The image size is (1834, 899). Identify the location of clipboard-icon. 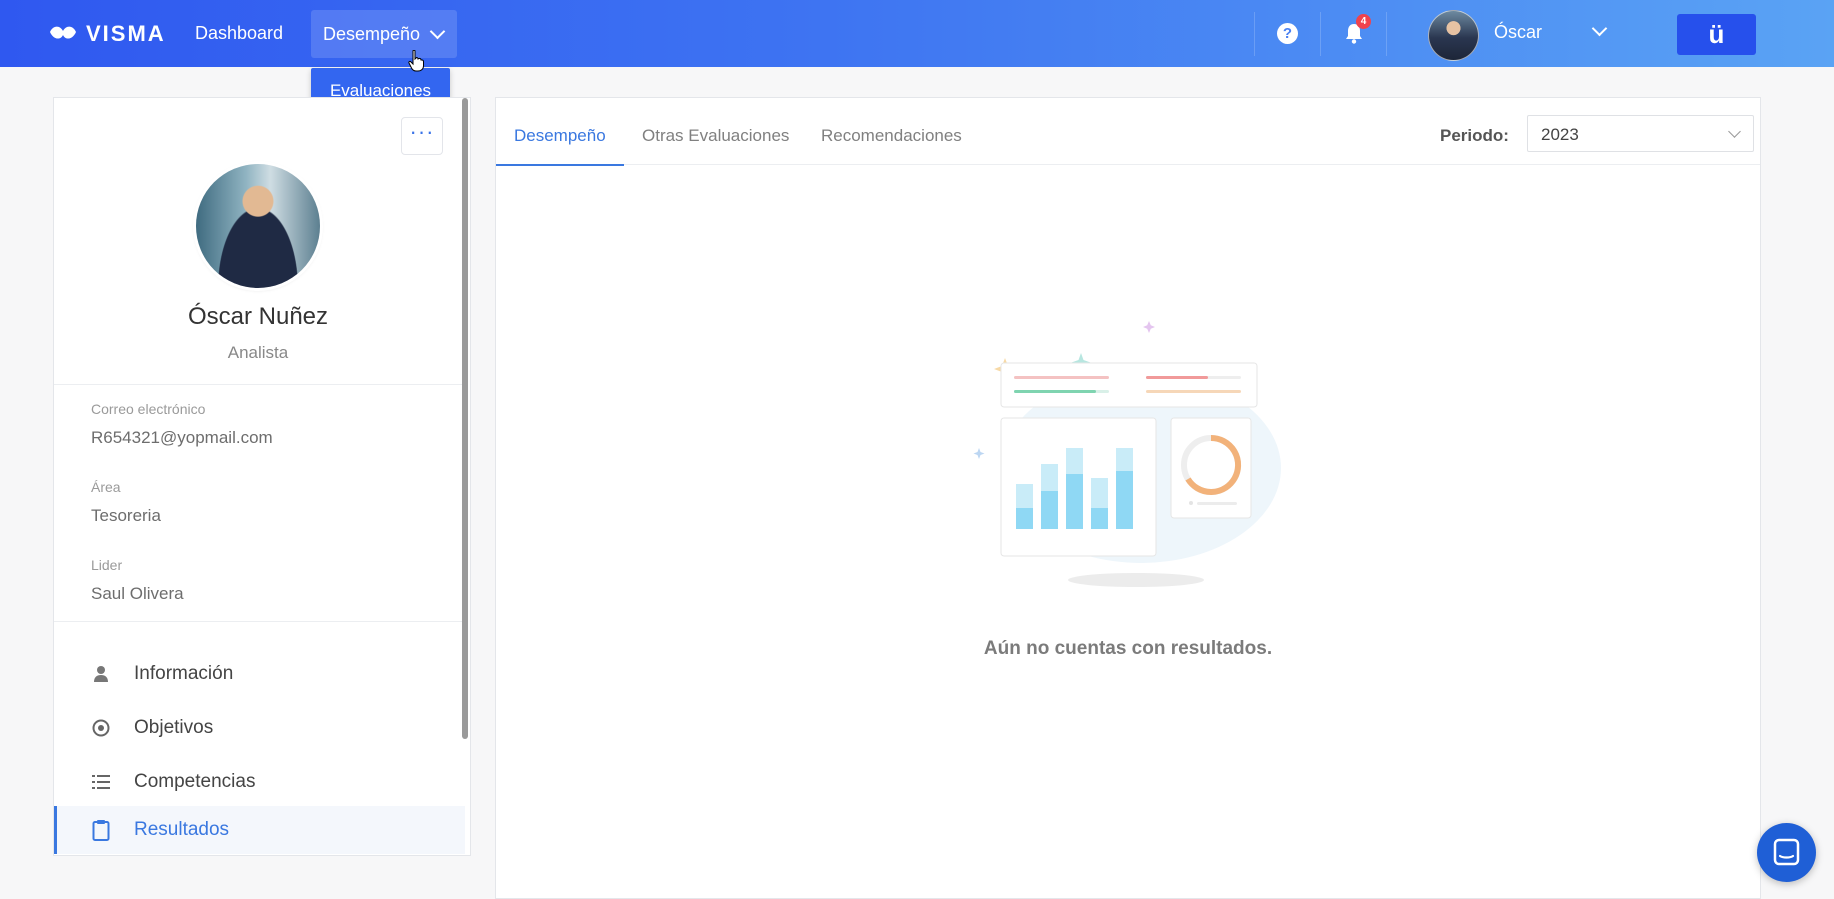
(101, 830).